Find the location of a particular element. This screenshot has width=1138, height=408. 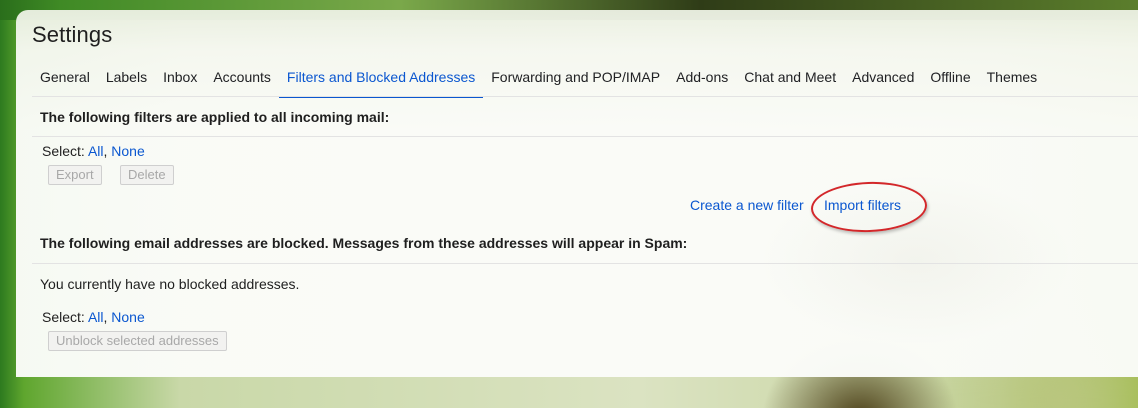

filters-select-all-link: All is located at coordinates (96, 151).